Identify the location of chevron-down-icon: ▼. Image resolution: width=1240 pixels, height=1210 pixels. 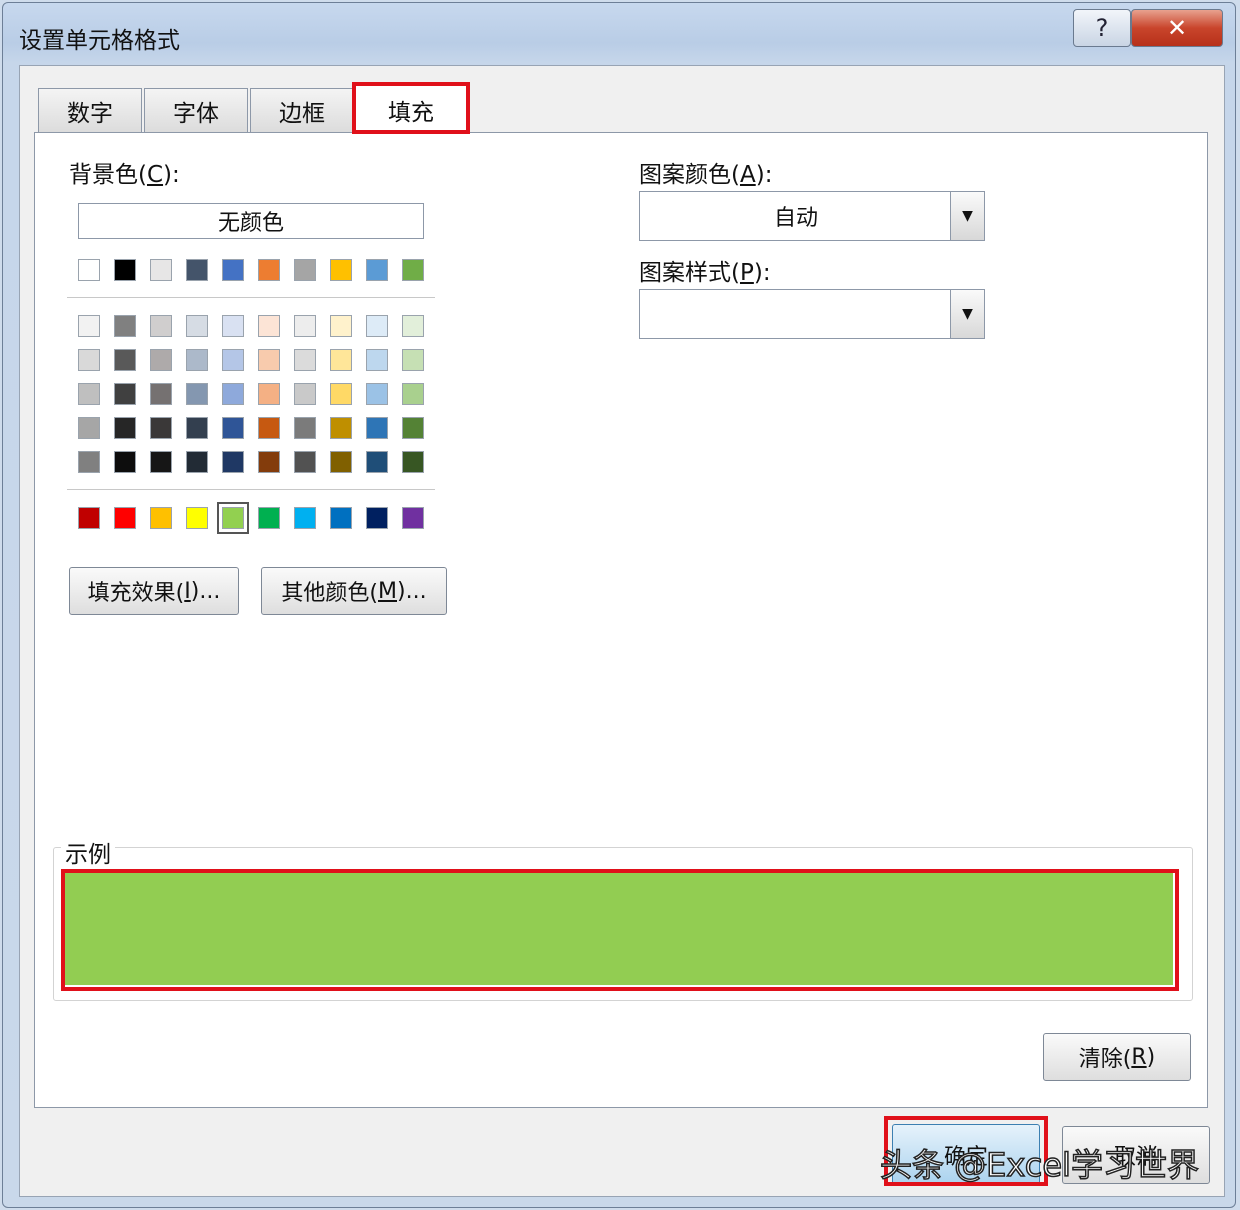
(967, 314).